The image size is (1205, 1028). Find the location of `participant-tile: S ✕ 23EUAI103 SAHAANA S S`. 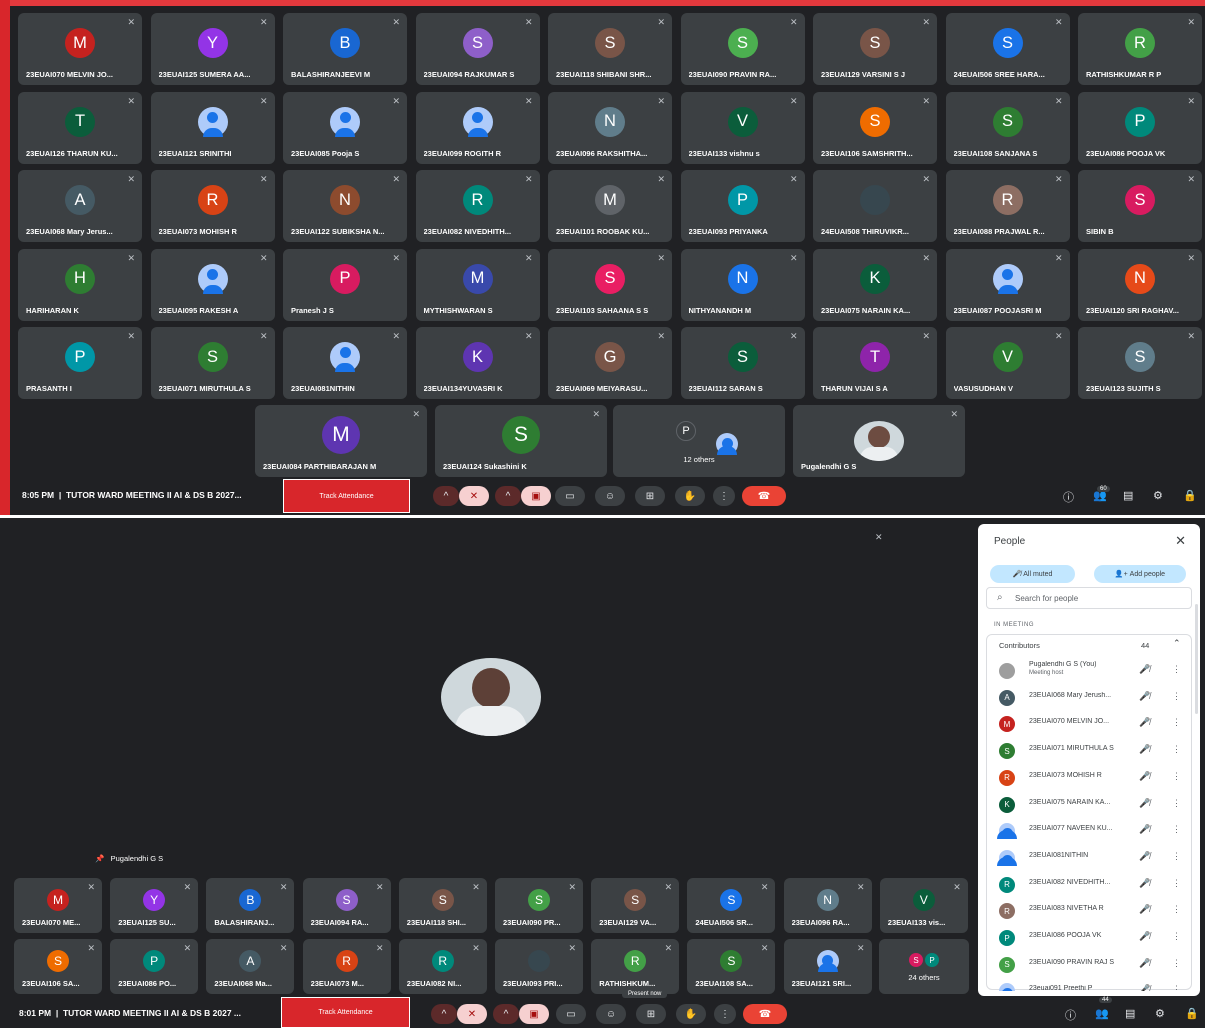

participant-tile: S ✕ 23EUAI103 SAHAANA S S is located at coordinates (610, 284).